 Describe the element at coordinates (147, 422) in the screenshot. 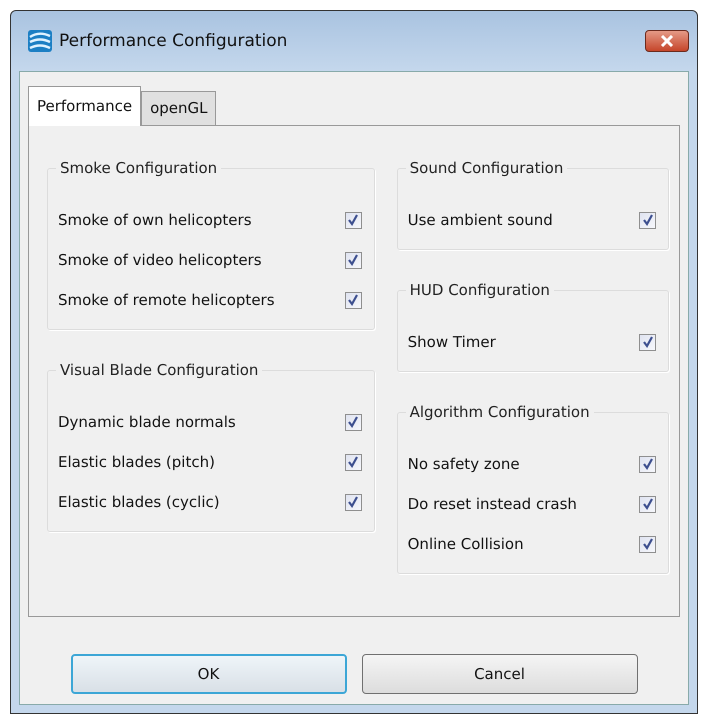

I see `option-label: Dynamic blade normals` at that location.